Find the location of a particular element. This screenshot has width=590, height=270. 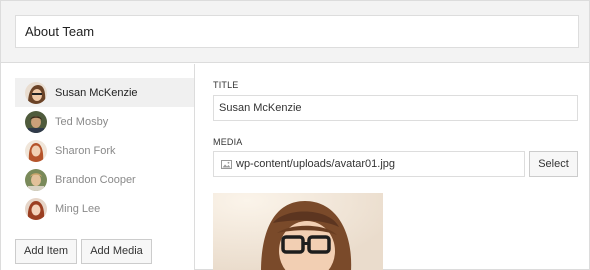

list-item: Susan McKenzie is located at coordinates (104, 92).